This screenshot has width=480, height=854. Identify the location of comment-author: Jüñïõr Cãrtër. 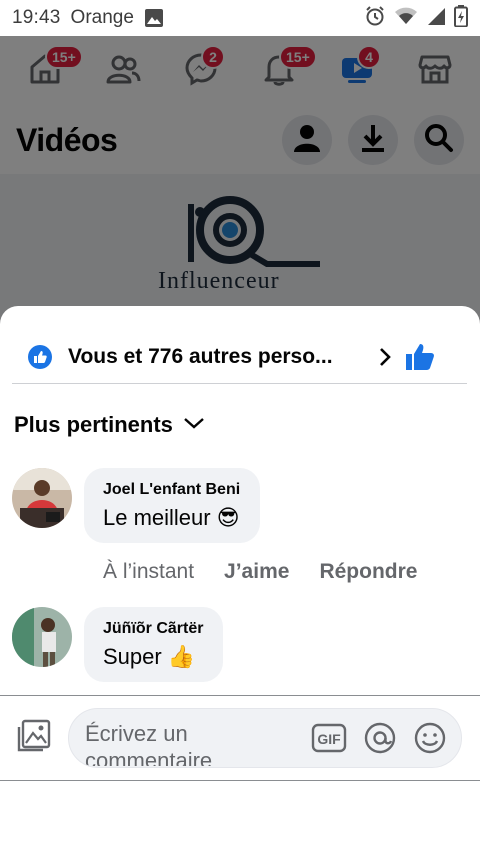
(153, 629).